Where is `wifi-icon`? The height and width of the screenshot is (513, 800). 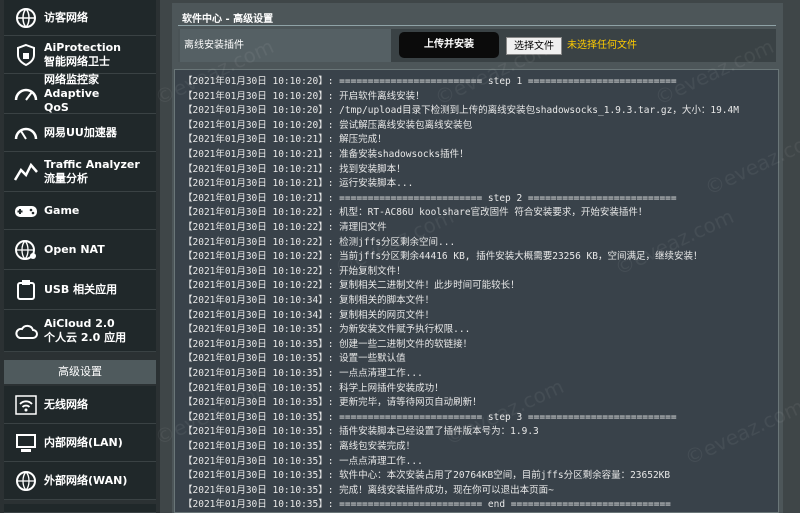
wifi-icon is located at coordinates (26, 405).